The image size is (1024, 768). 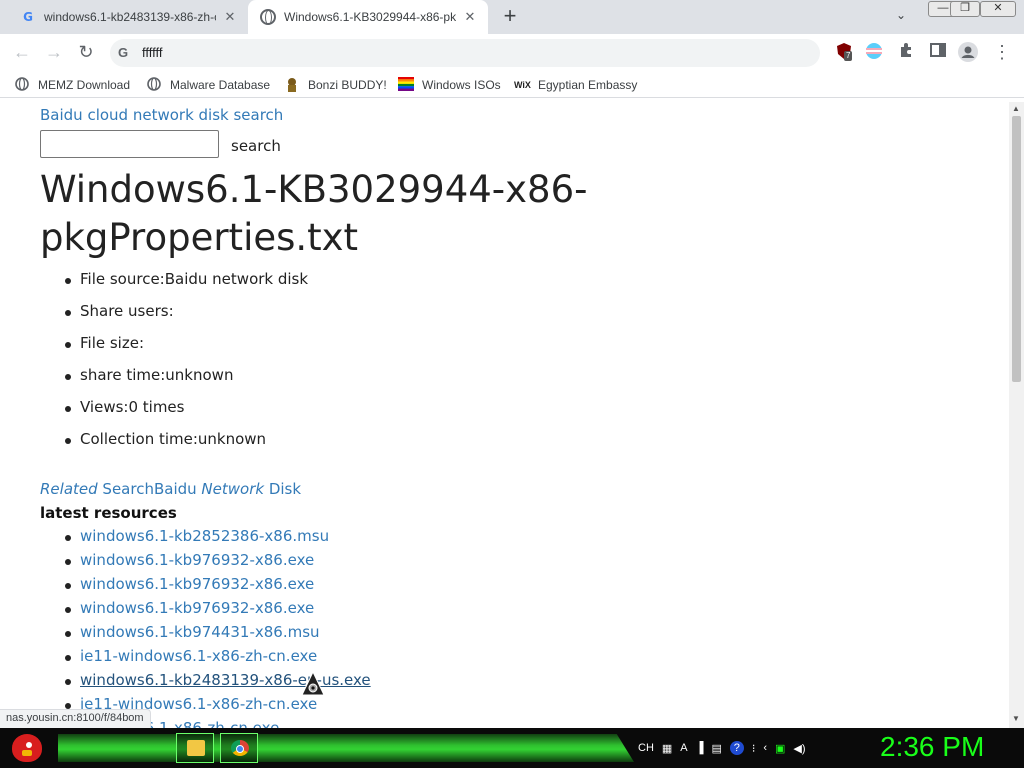 What do you see at coordinates (54, 52) in the screenshot?
I see `forward-arrow-icon: →` at bounding box center [54, 52].